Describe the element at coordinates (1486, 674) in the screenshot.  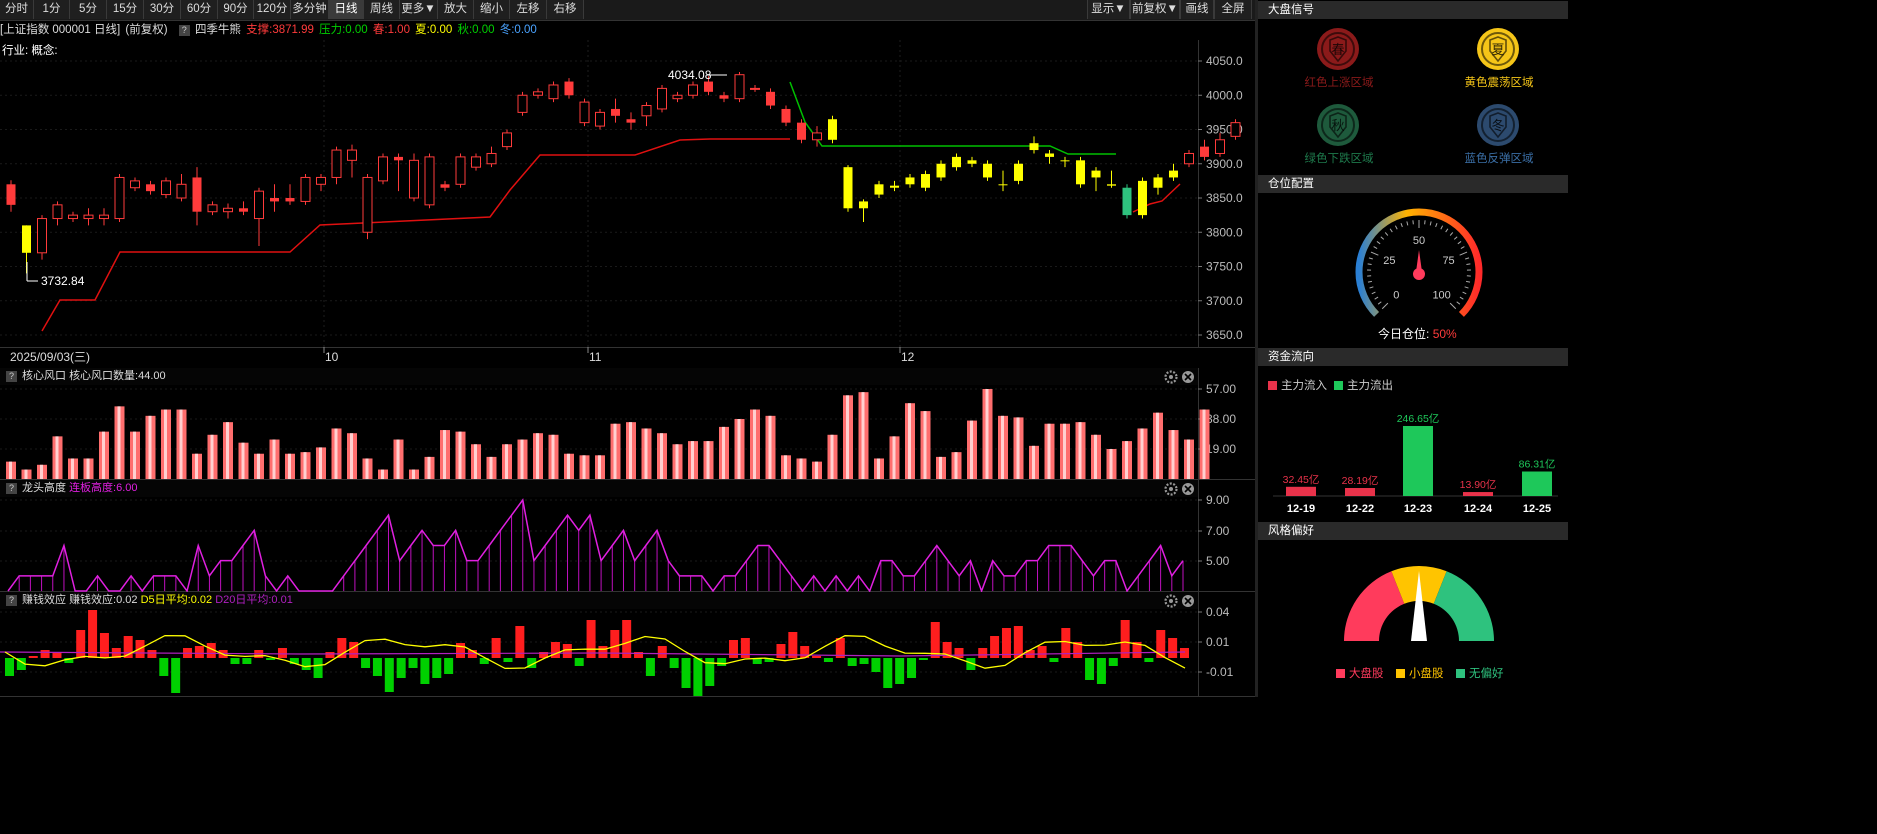
I see `style-legend-none-label: 无偏好` at that location.